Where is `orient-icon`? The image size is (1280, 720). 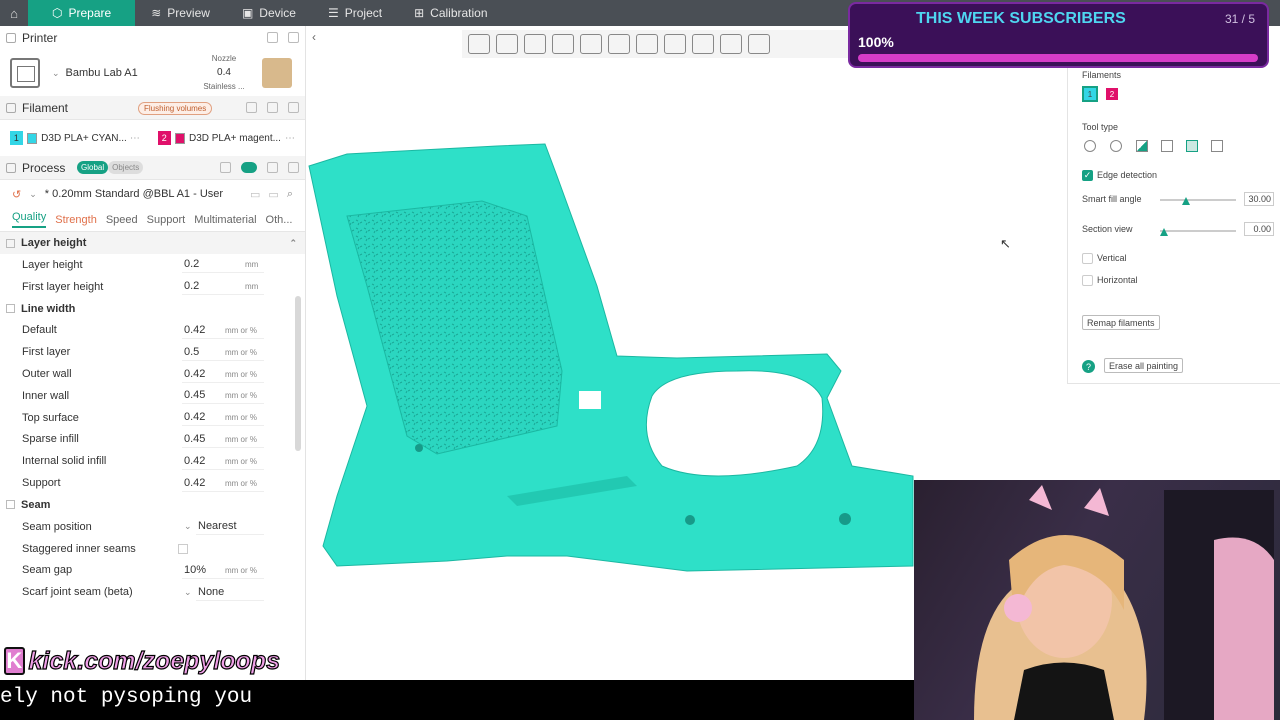
orient-icon is located at coordinates (535, 44).